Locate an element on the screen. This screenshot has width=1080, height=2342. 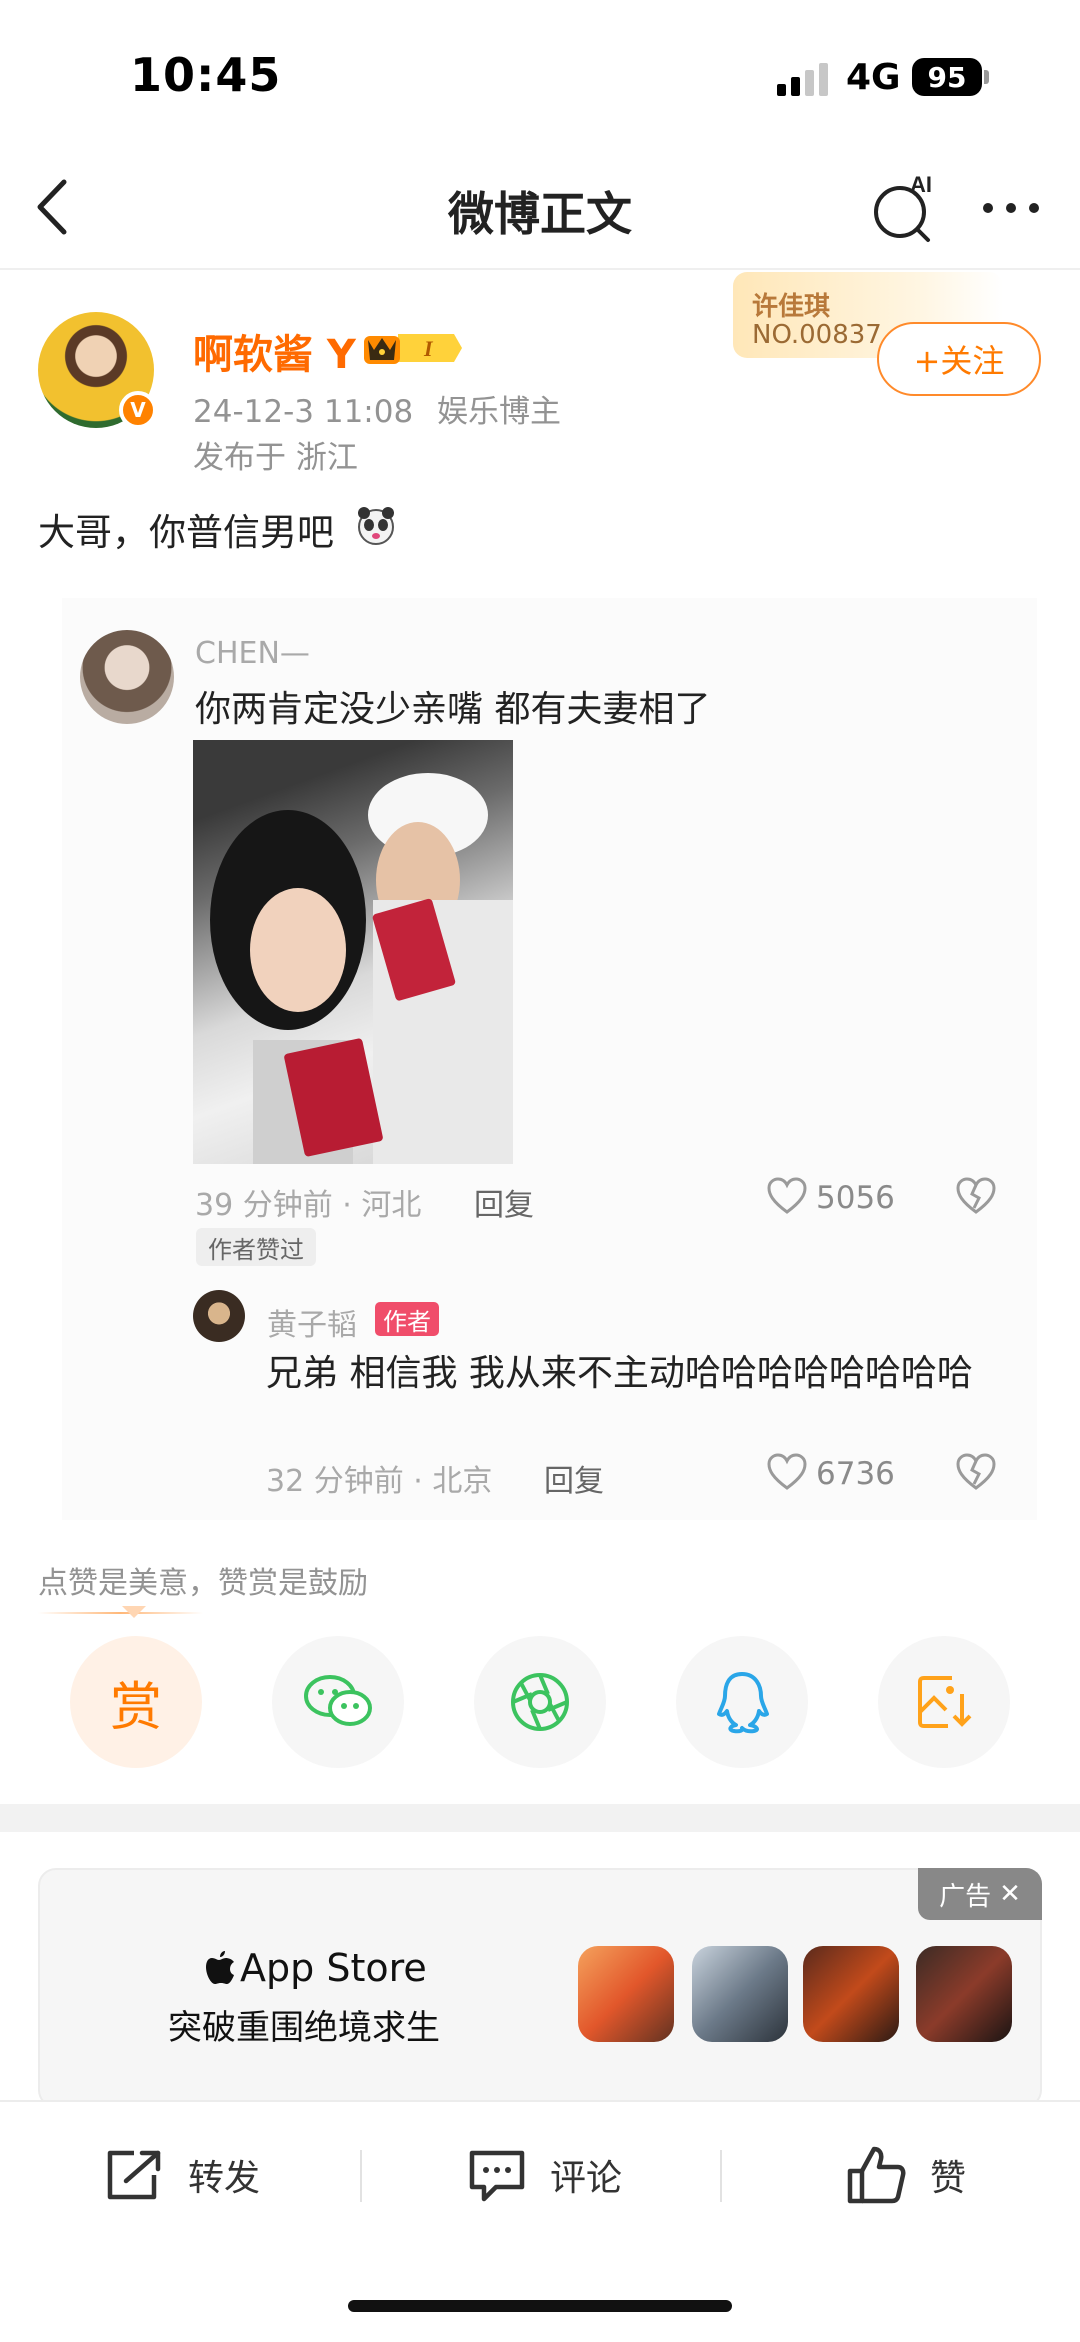
share-wechat-button is located at coordinates (338, 1702).